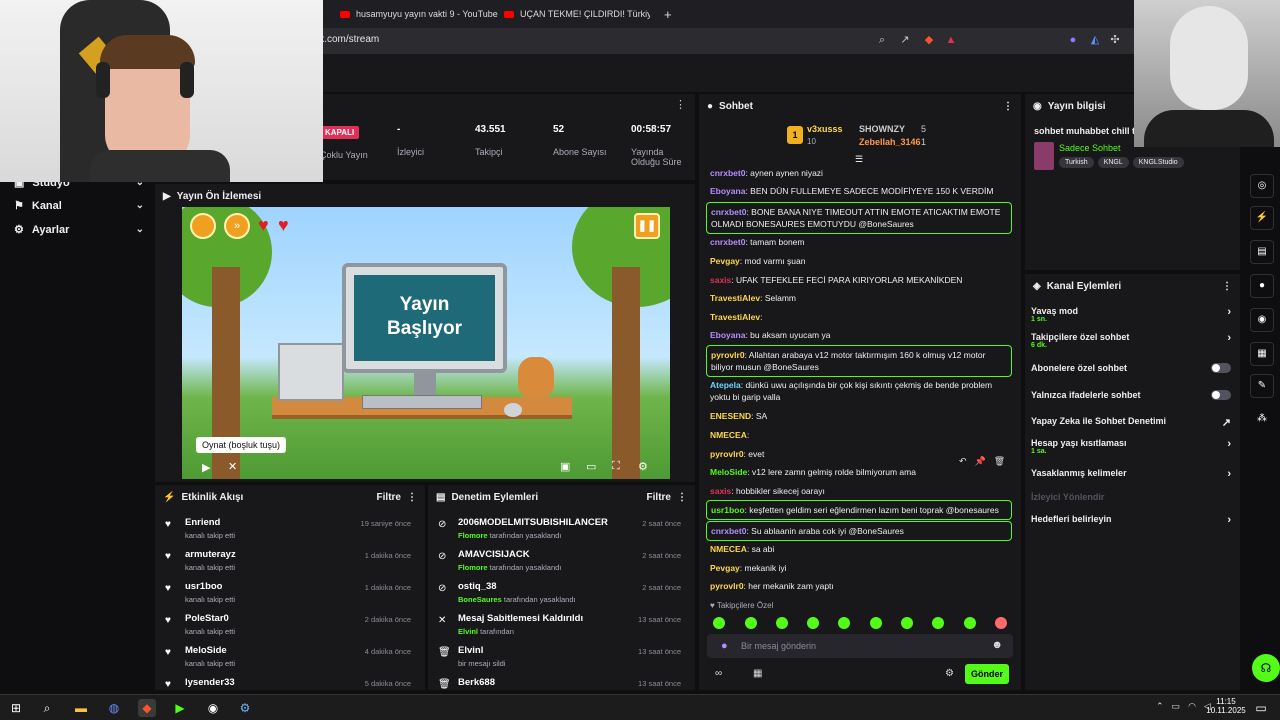 The image size is (1280, 720). I want to click on brave-icon: ◆, so click(147, 708).